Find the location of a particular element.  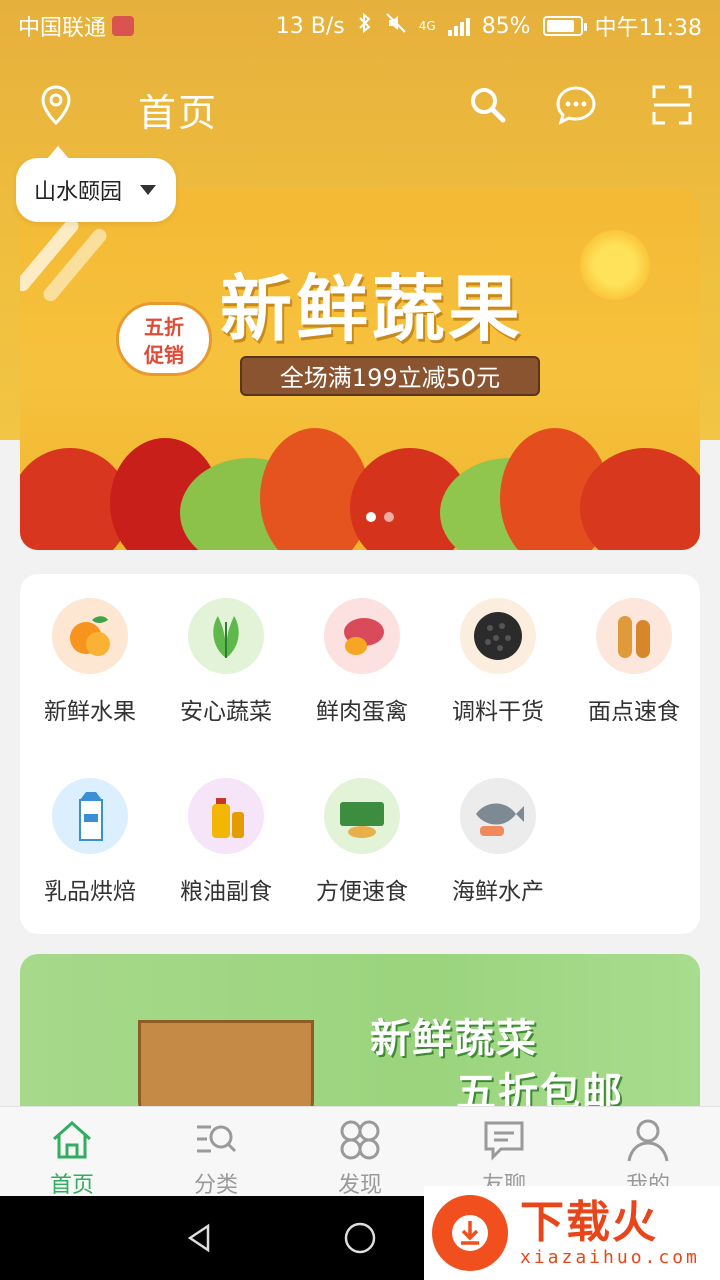

badge-line-1: 五折 is located at coordinates (164, 327).